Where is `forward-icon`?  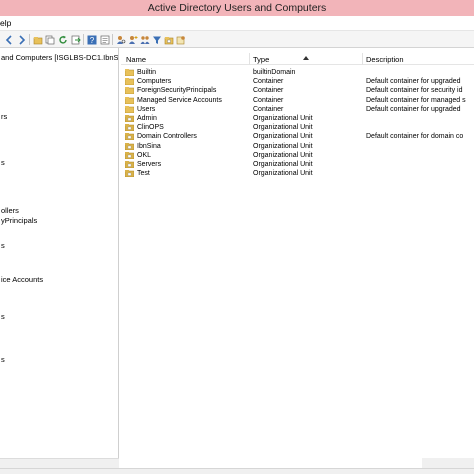 forward-icon is located at coordinates (21, 39).